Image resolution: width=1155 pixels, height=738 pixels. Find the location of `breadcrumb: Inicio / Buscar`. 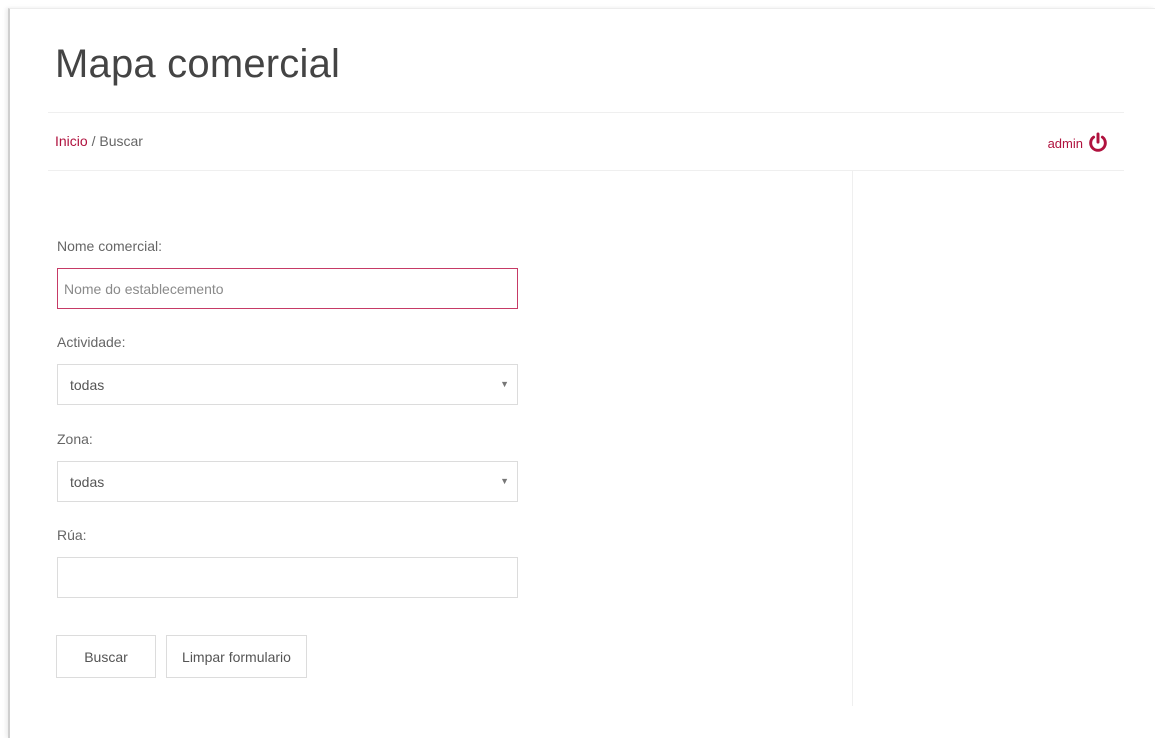

breadcrumb: Inicio / Buscar is located at coordinates (99, 141).